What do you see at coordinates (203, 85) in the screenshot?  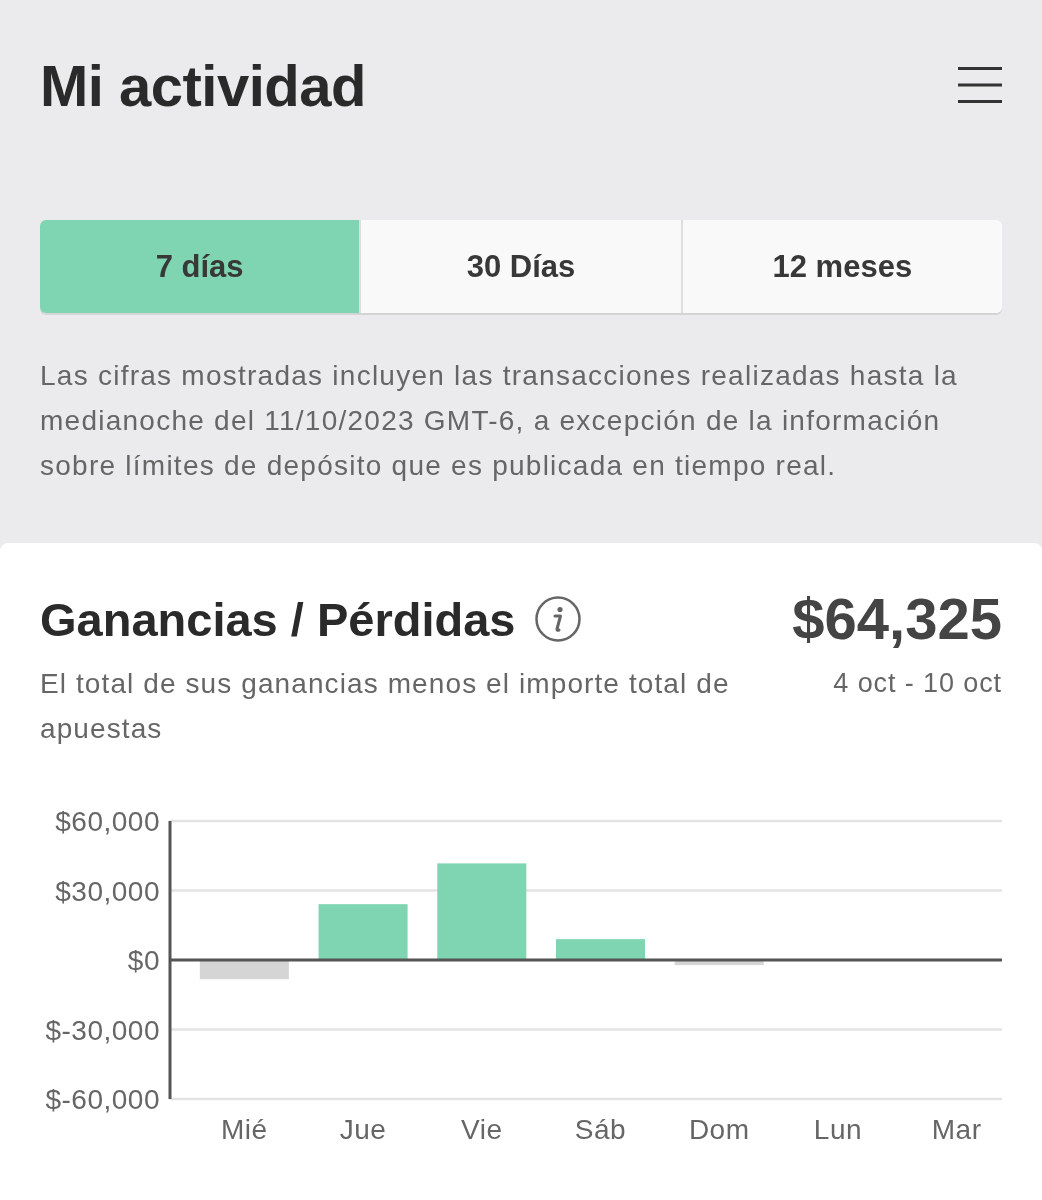 I see `page-title: Mi actividad` at bounding box center [203, 85].